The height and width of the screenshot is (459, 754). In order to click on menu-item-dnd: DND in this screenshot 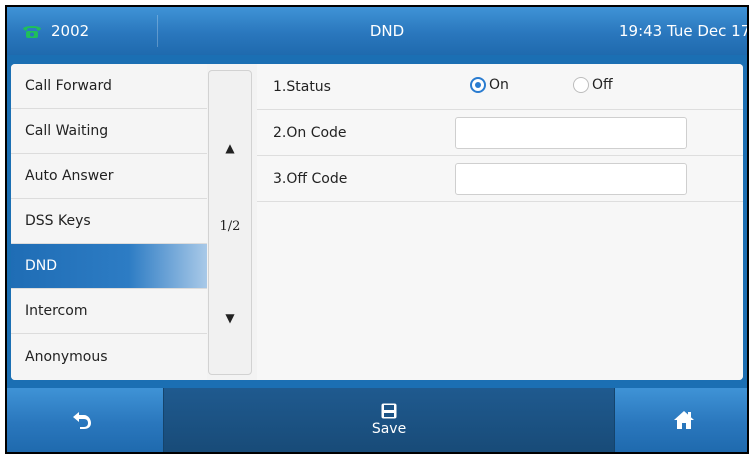, I will do `click(109, 266)`.